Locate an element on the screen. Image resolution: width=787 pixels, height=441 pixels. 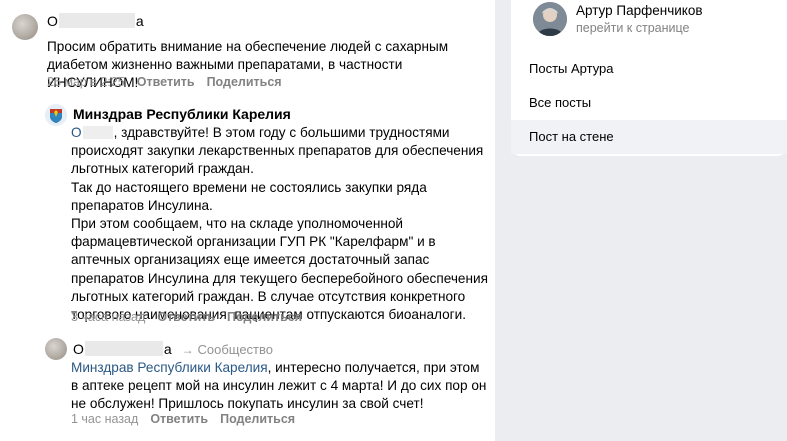
mention-link: Минздрав Республики Карелия is located at coordinates (169, 367).